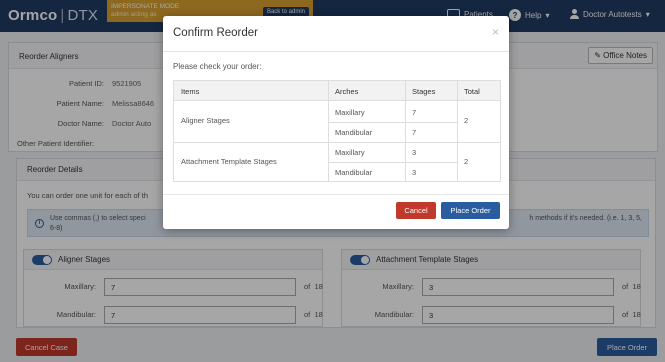  I want to click on modal-subtitle: Please check your order:, so click(217, 66).